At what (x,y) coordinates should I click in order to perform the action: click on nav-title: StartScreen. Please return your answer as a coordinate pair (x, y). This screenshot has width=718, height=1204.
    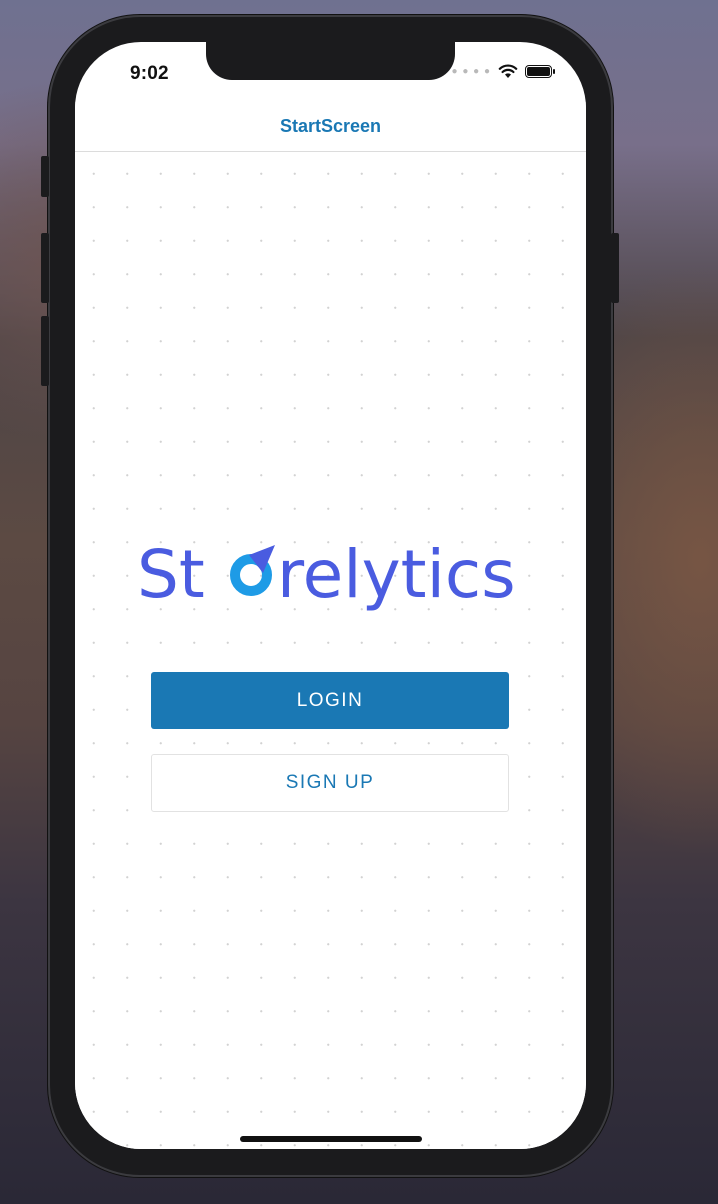
    Looking at the image, I should click on (330, 126).